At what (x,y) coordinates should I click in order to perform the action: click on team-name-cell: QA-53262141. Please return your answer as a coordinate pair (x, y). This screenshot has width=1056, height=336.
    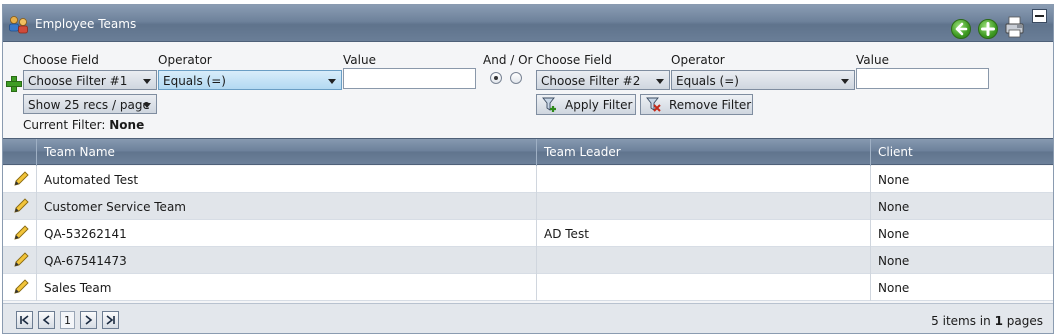
    Looking at the image, I should click on (85, 234).